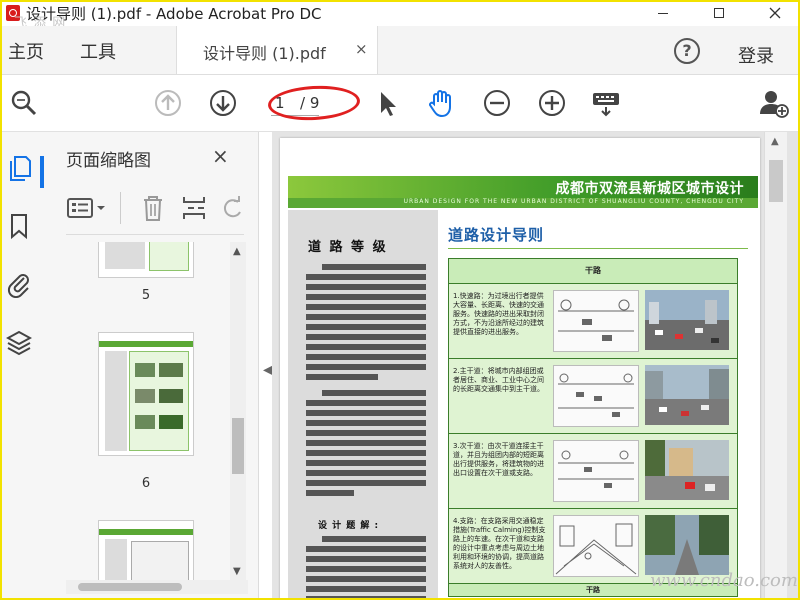 The height and width of the screenshot is (600, 800). What do you see at coordinates (593, 271) in the screenshot?
I see `road-table-header: 干路` at bounding box center [593, 271].